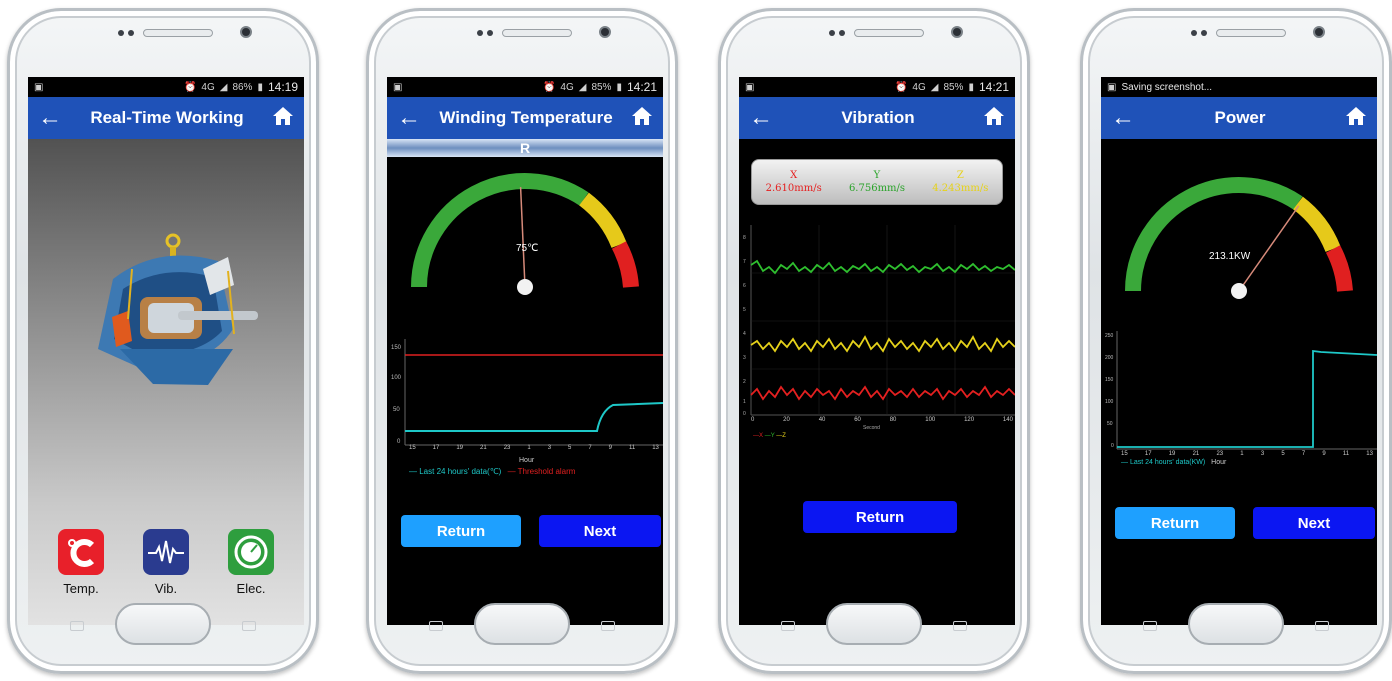 The width and height of the screenshot is (1392, 681). Describe the element at coordinates (525, 87) in the screenshot. I see `status-bar: ▣ ⏰ 4G ◢ 85% ▮ 14:21` at that location.